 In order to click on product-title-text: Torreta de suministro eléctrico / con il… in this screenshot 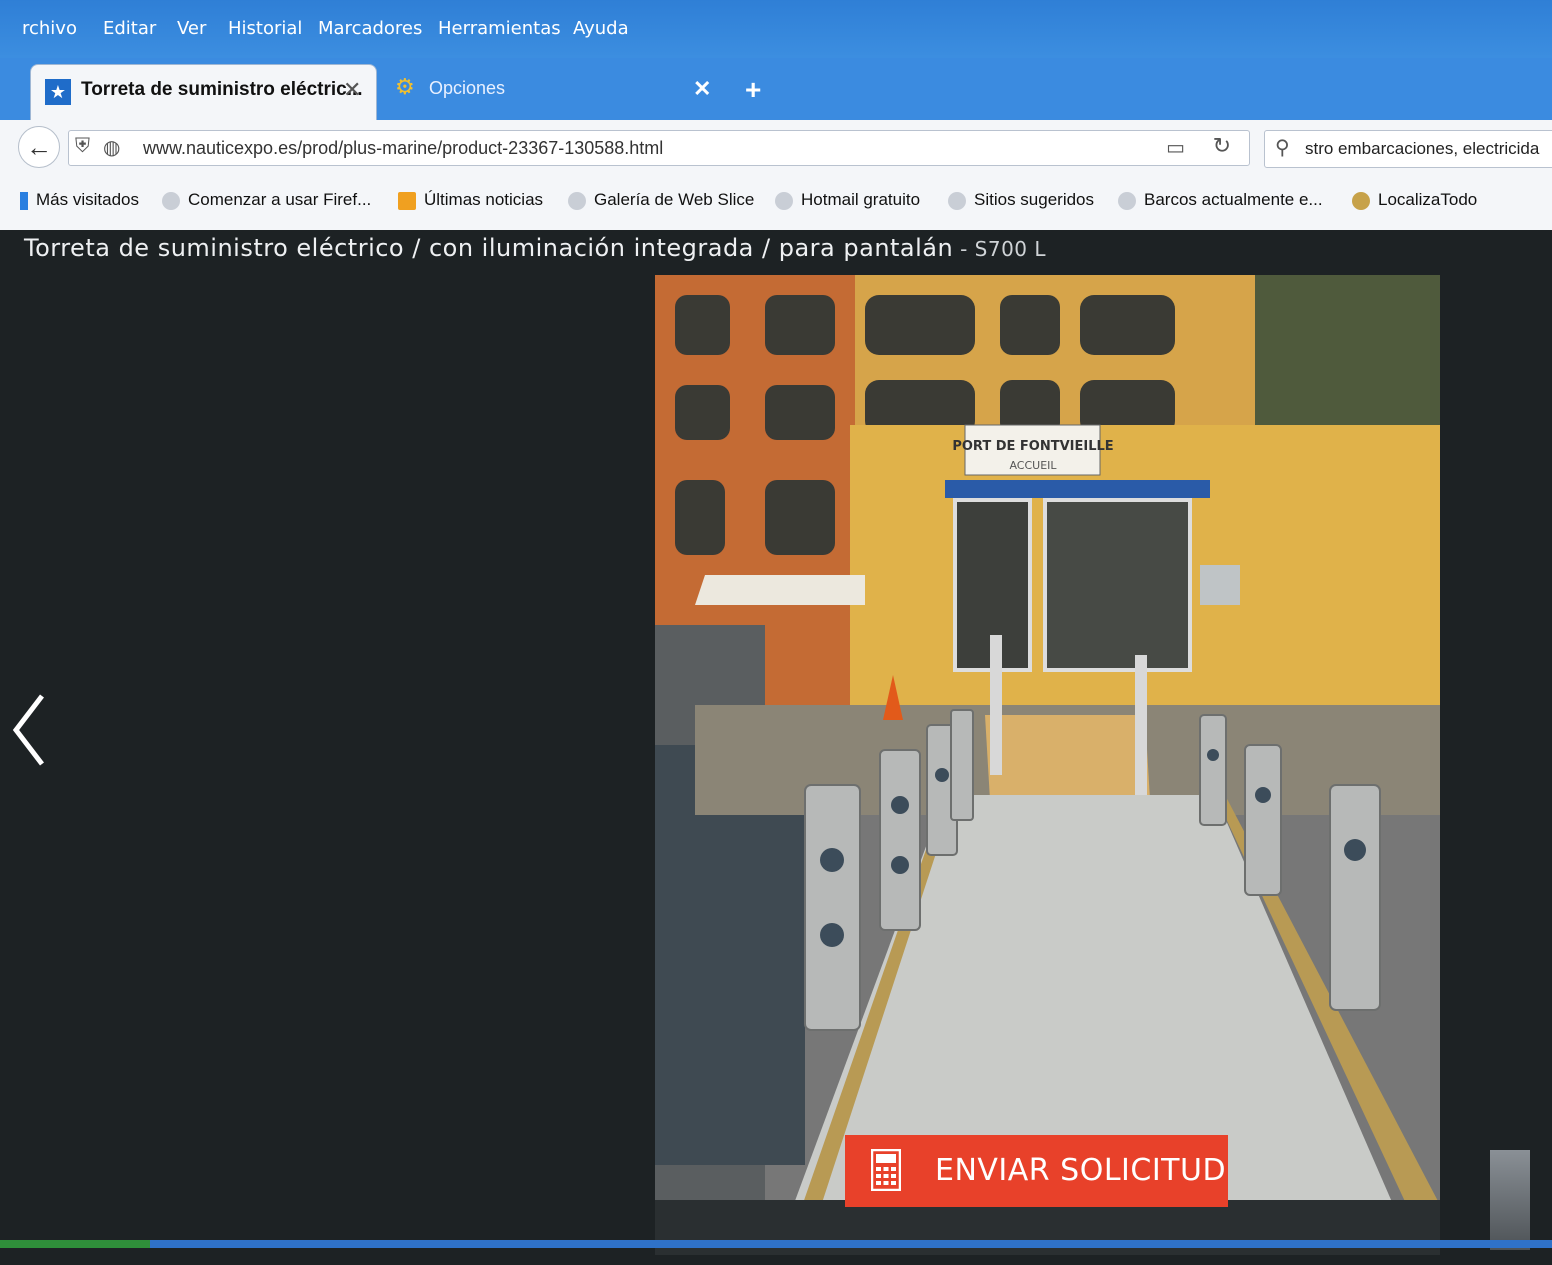, I will do `click(489, 248)`.